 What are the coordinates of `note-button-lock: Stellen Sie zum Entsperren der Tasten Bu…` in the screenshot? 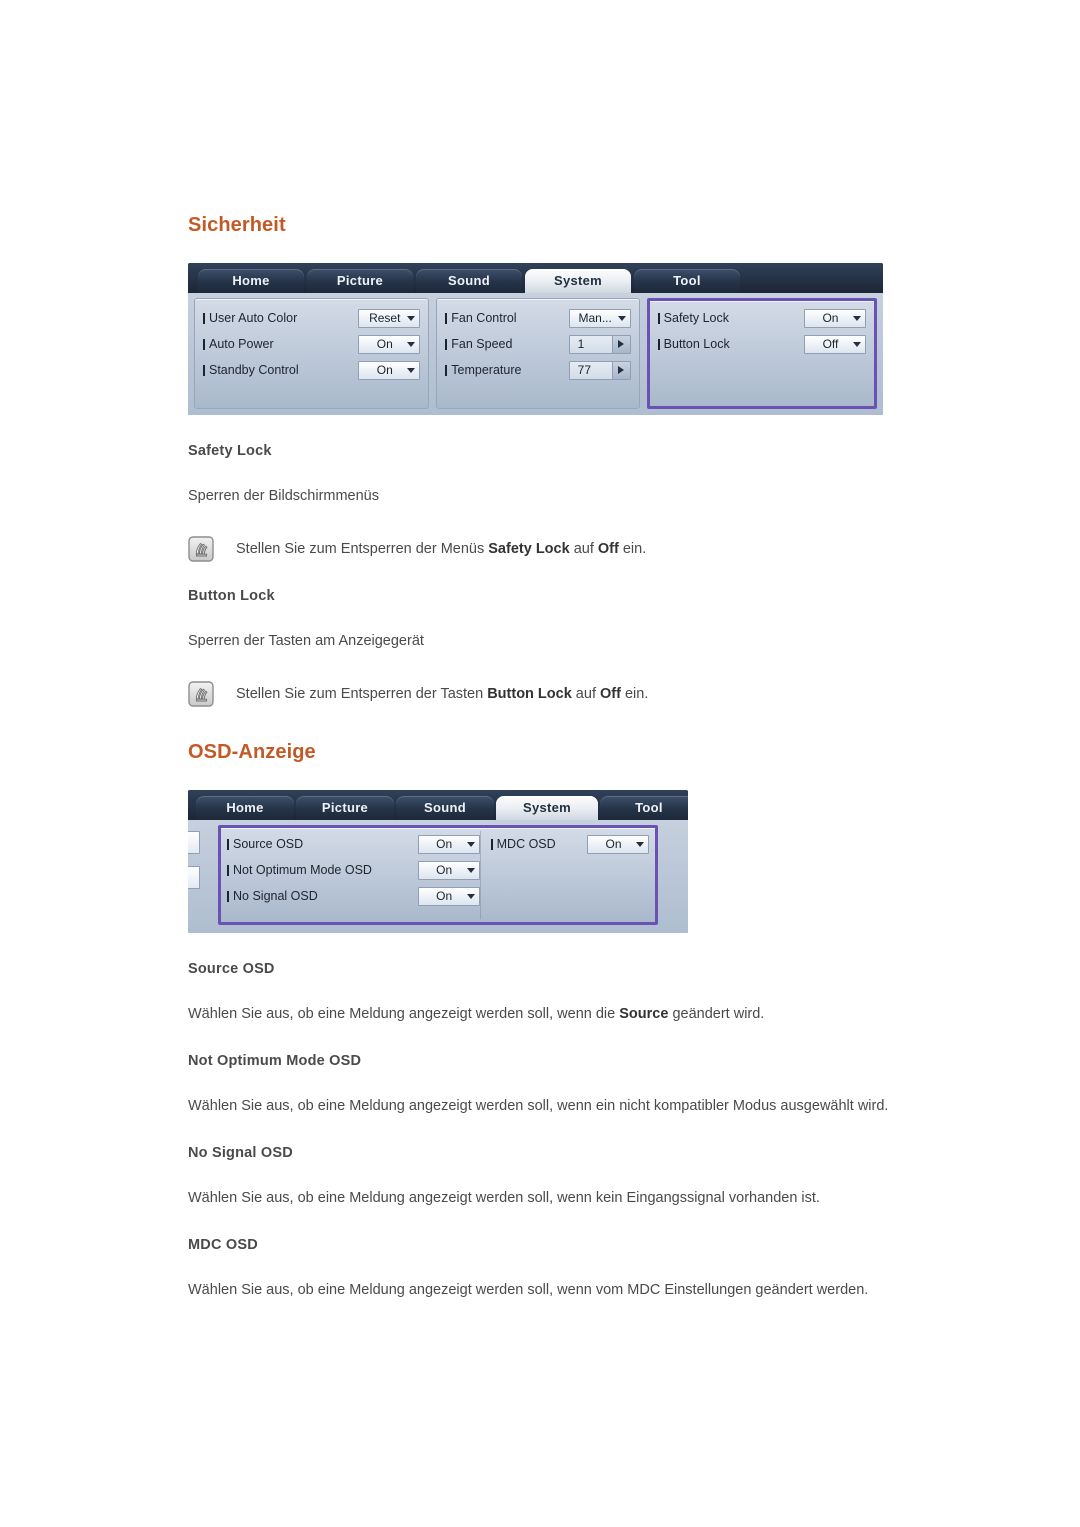 It's located at (603, 693).